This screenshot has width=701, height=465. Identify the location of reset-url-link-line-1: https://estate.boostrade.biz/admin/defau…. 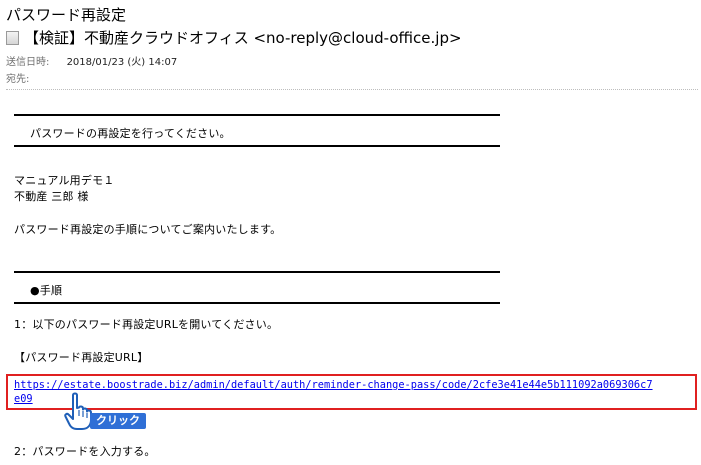
(333, 385).